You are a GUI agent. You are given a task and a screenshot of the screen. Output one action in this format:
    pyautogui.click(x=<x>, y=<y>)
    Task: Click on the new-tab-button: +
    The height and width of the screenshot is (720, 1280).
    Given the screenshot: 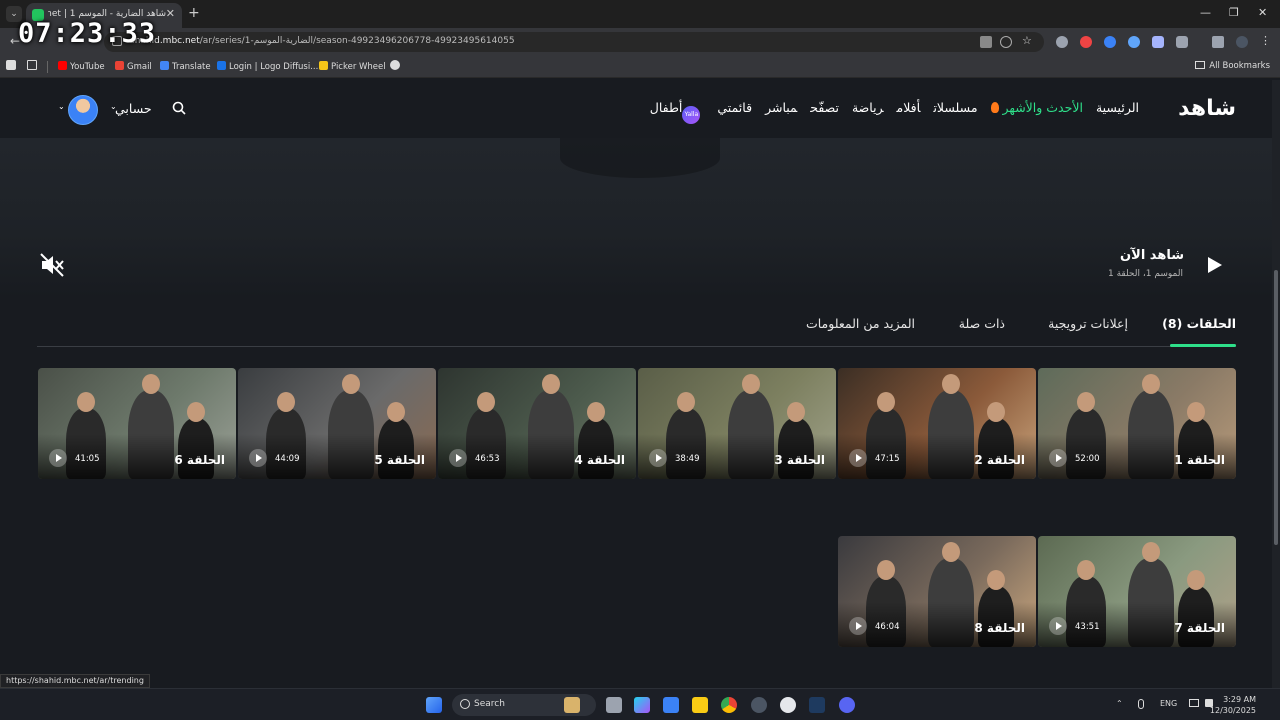 What is the action you would take?
    pyautogui.click(x=194, y=13)
    